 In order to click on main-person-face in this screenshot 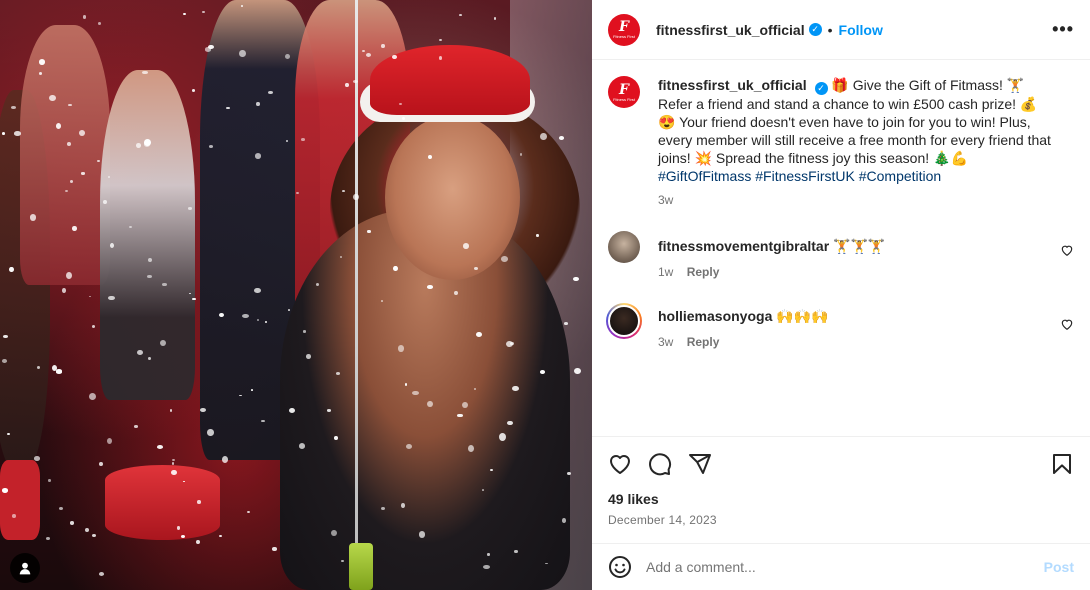, I will do `click(452, 197)`.